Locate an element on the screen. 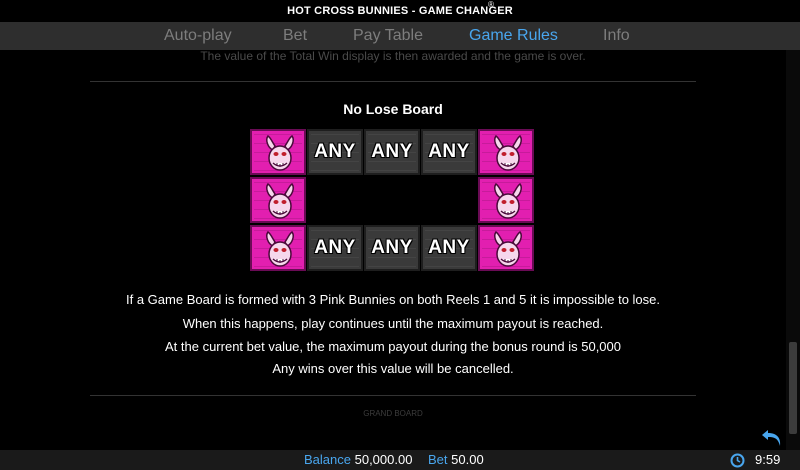  scrollbar is located at coordinates (793, 250).